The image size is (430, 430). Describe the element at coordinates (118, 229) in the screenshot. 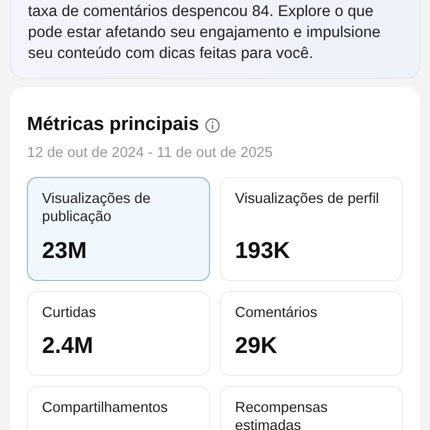

I see `metric-tile: Visualizações de publicação 23M` at that location.